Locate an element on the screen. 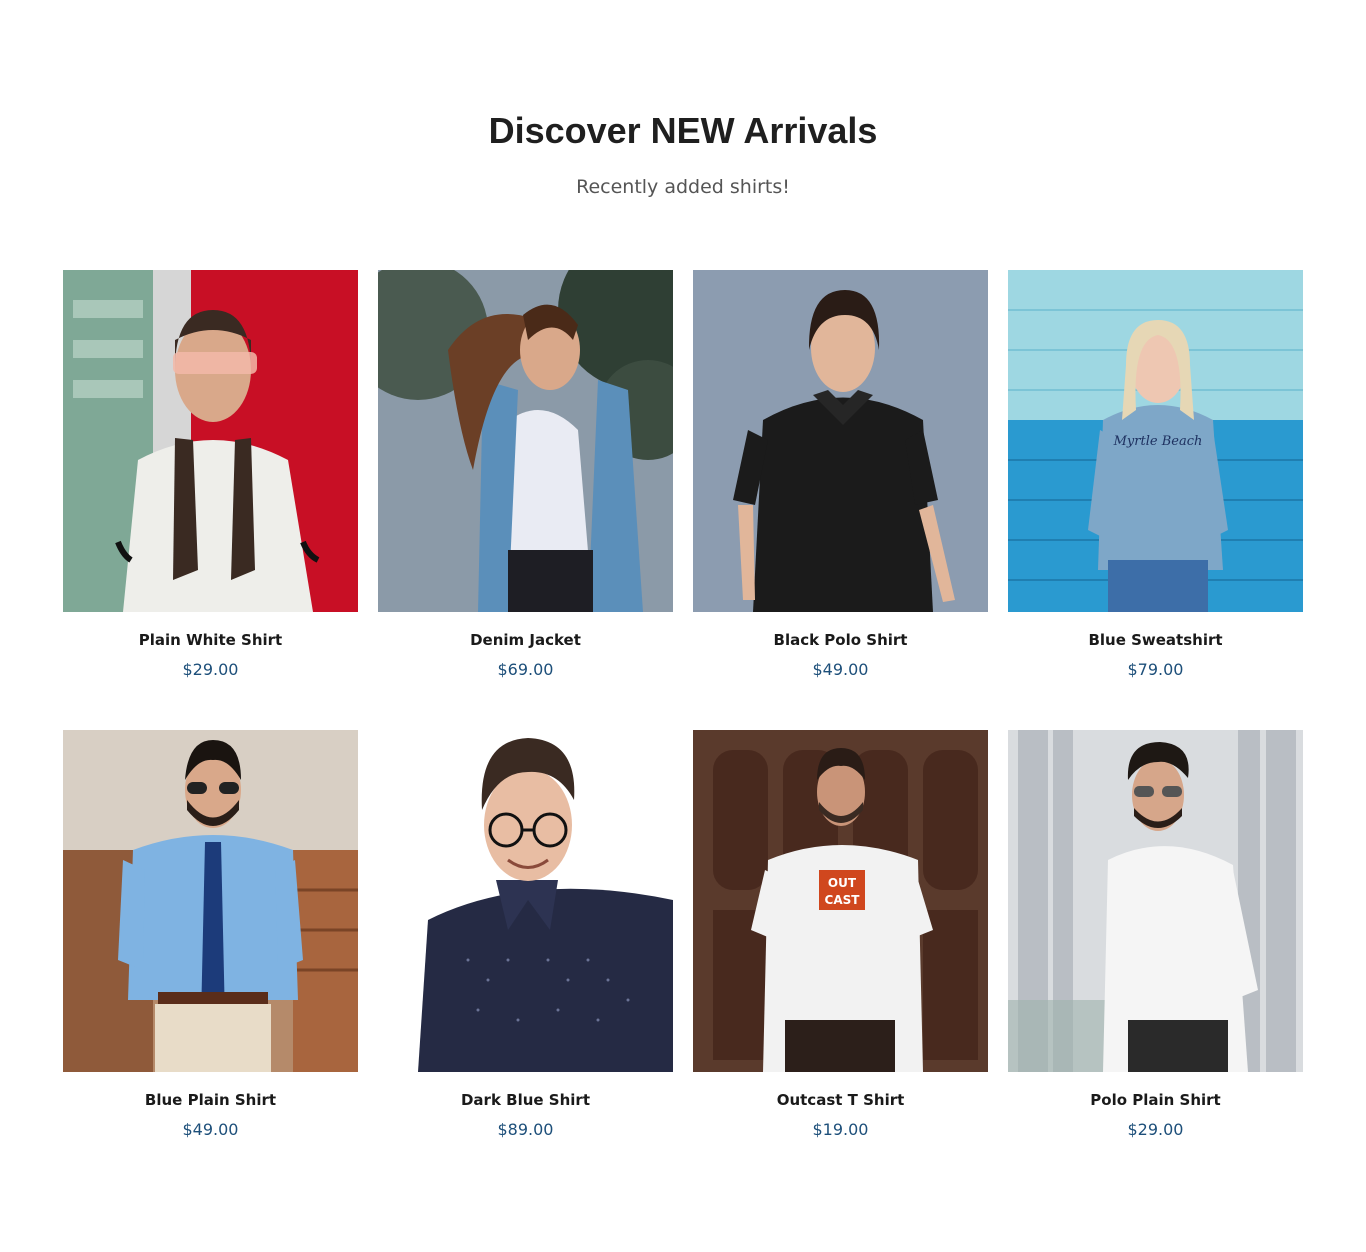 Image resolution: width=1366 pixels, height=1252 pixels. product-image: OUT CAST is located at coordinates (840, 901).